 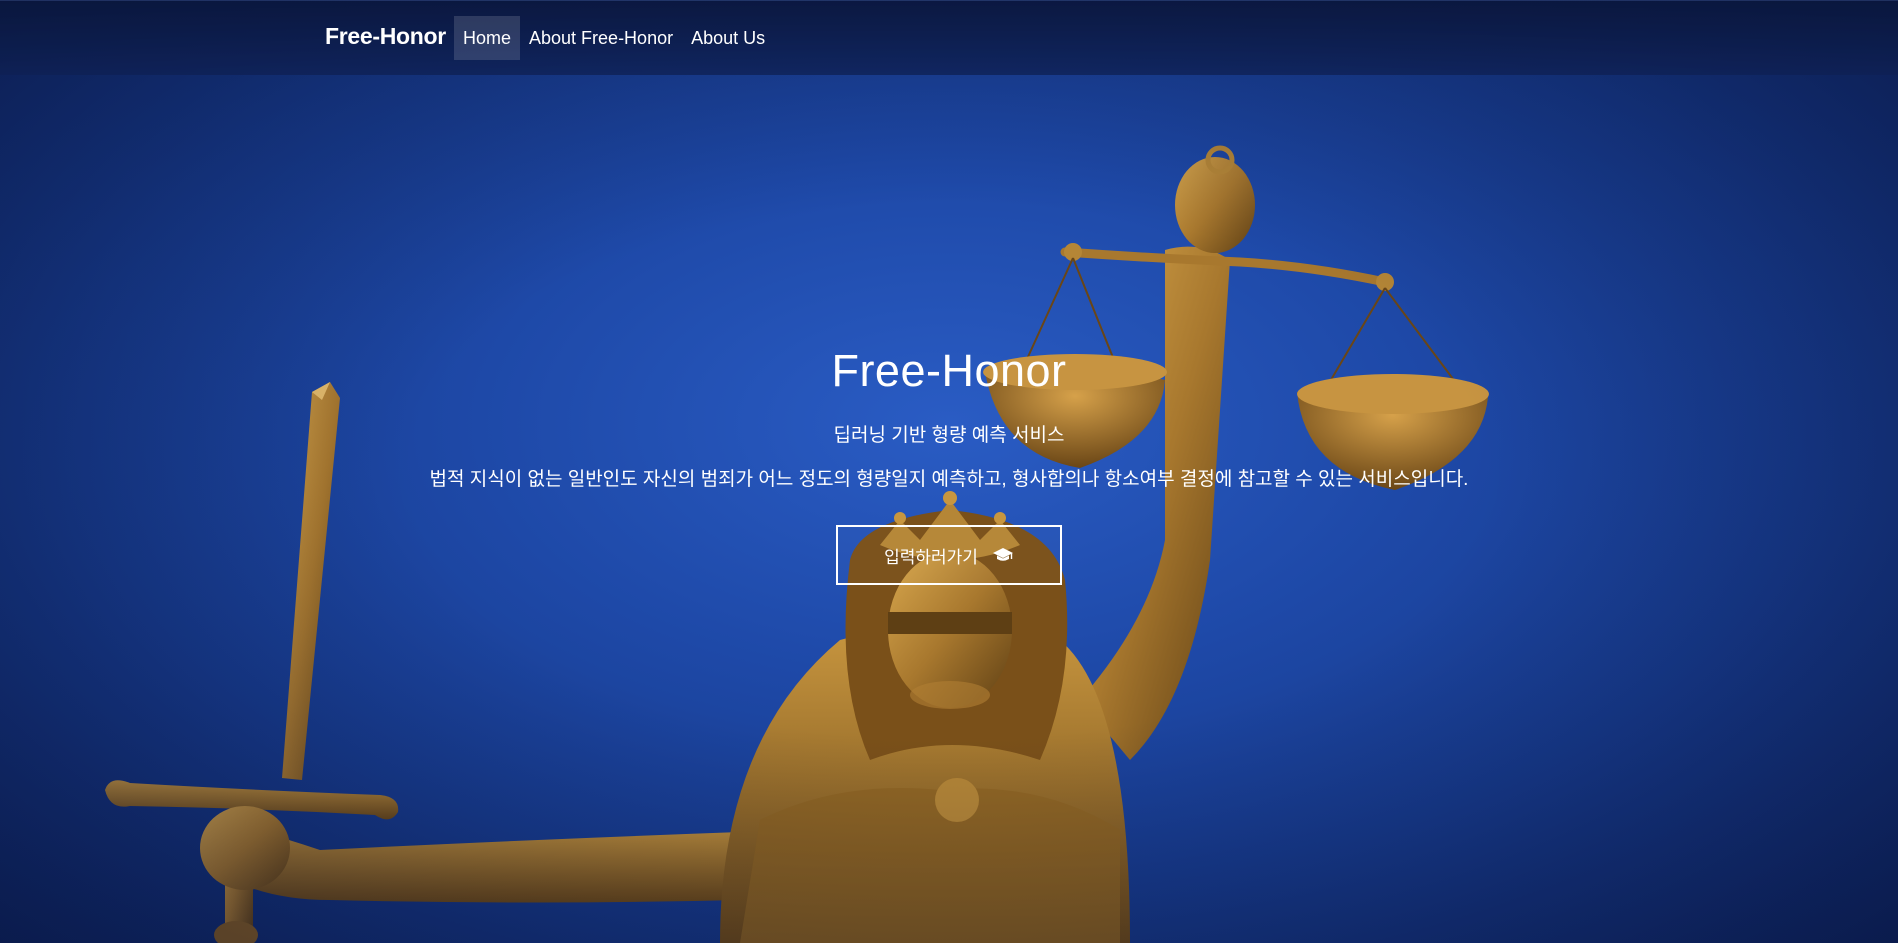 I want to click on nav-item-about-free-honor: About Free-Honor, so click(x=601, y=38).